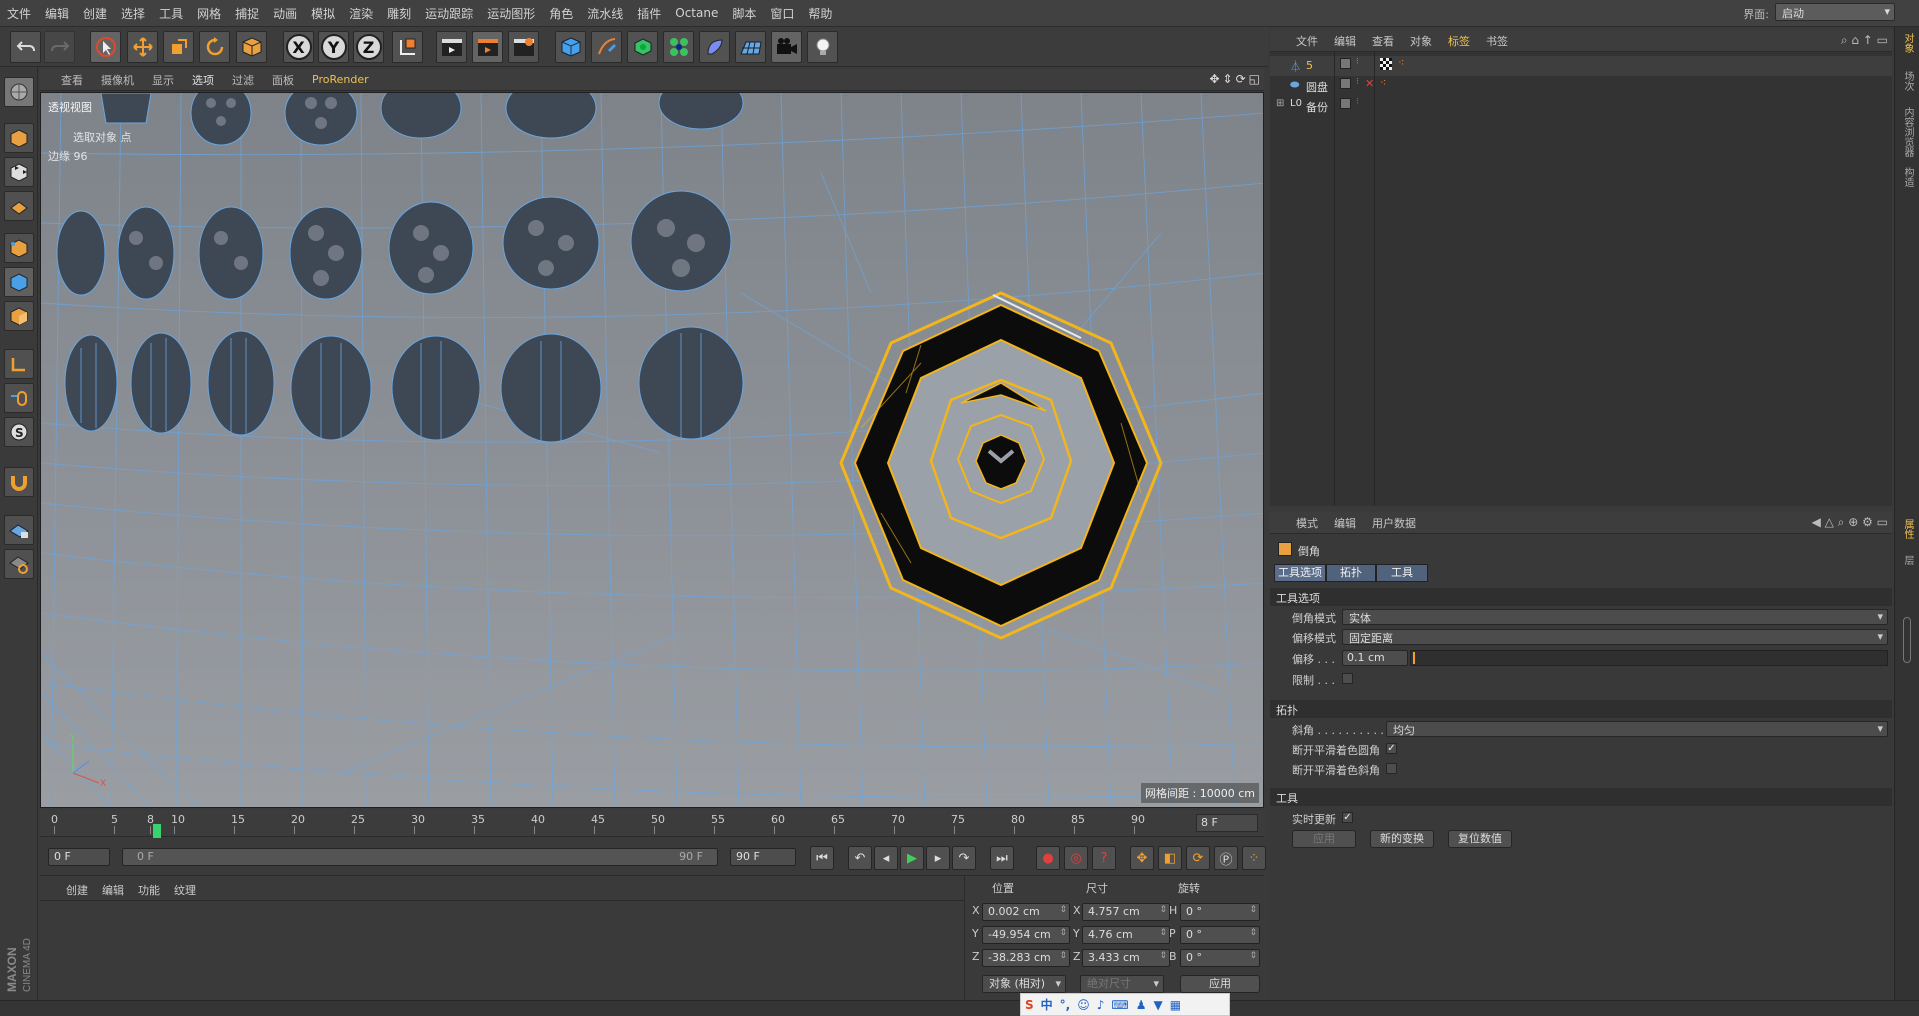 This screenshot has width=1919, height=1016. What do you see at coordinates (714, 47) in the screenshot?
I see `add-deformer-button` at bounding box center [714, 47].